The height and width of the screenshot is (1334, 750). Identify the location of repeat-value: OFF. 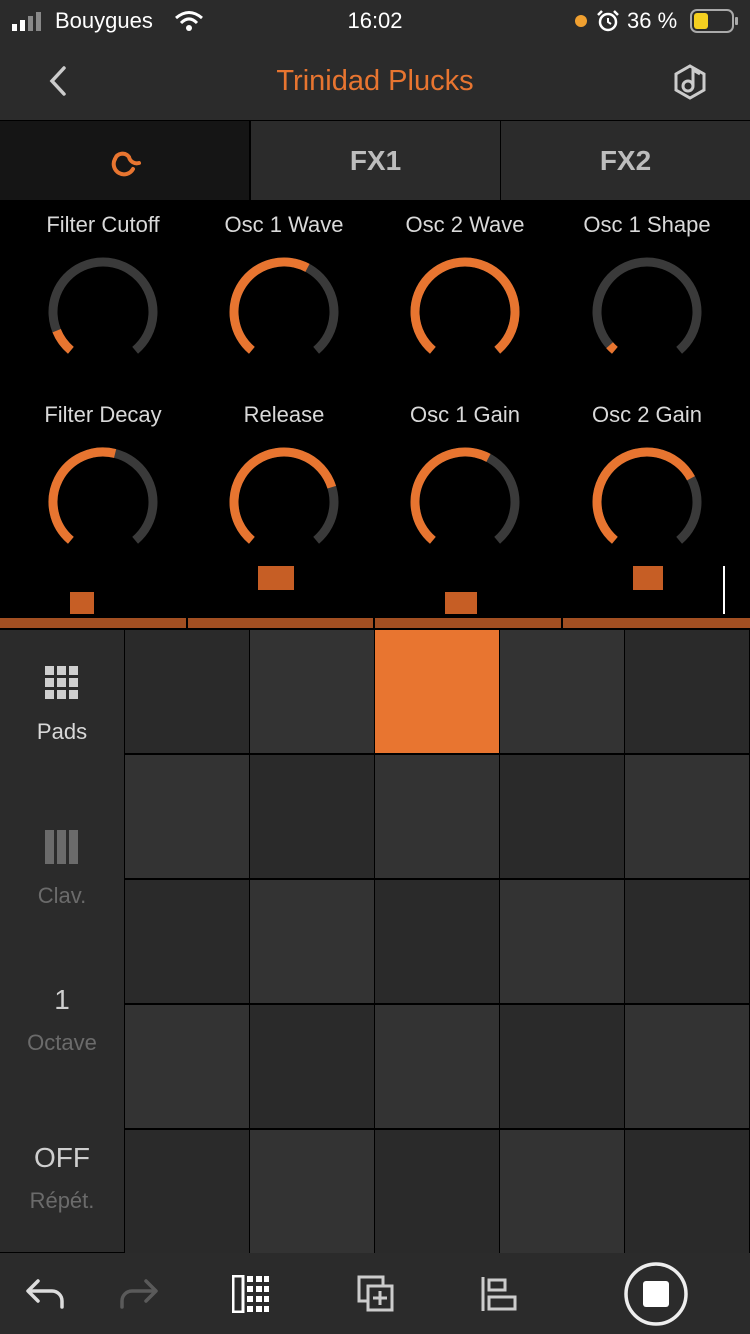
(62, 1157).